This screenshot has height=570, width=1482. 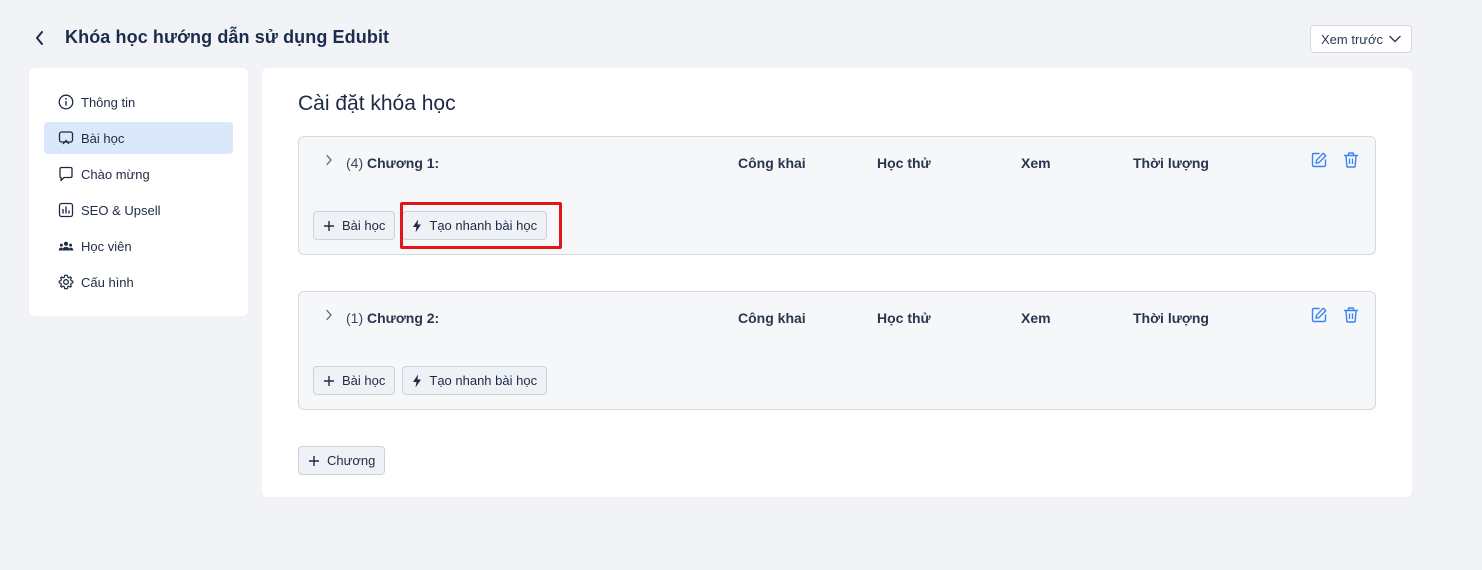 What do you see at coordinates (351, 460) in the screenshot?
I see `add-chapter-label: Chương` at bounding box center [351, 460].